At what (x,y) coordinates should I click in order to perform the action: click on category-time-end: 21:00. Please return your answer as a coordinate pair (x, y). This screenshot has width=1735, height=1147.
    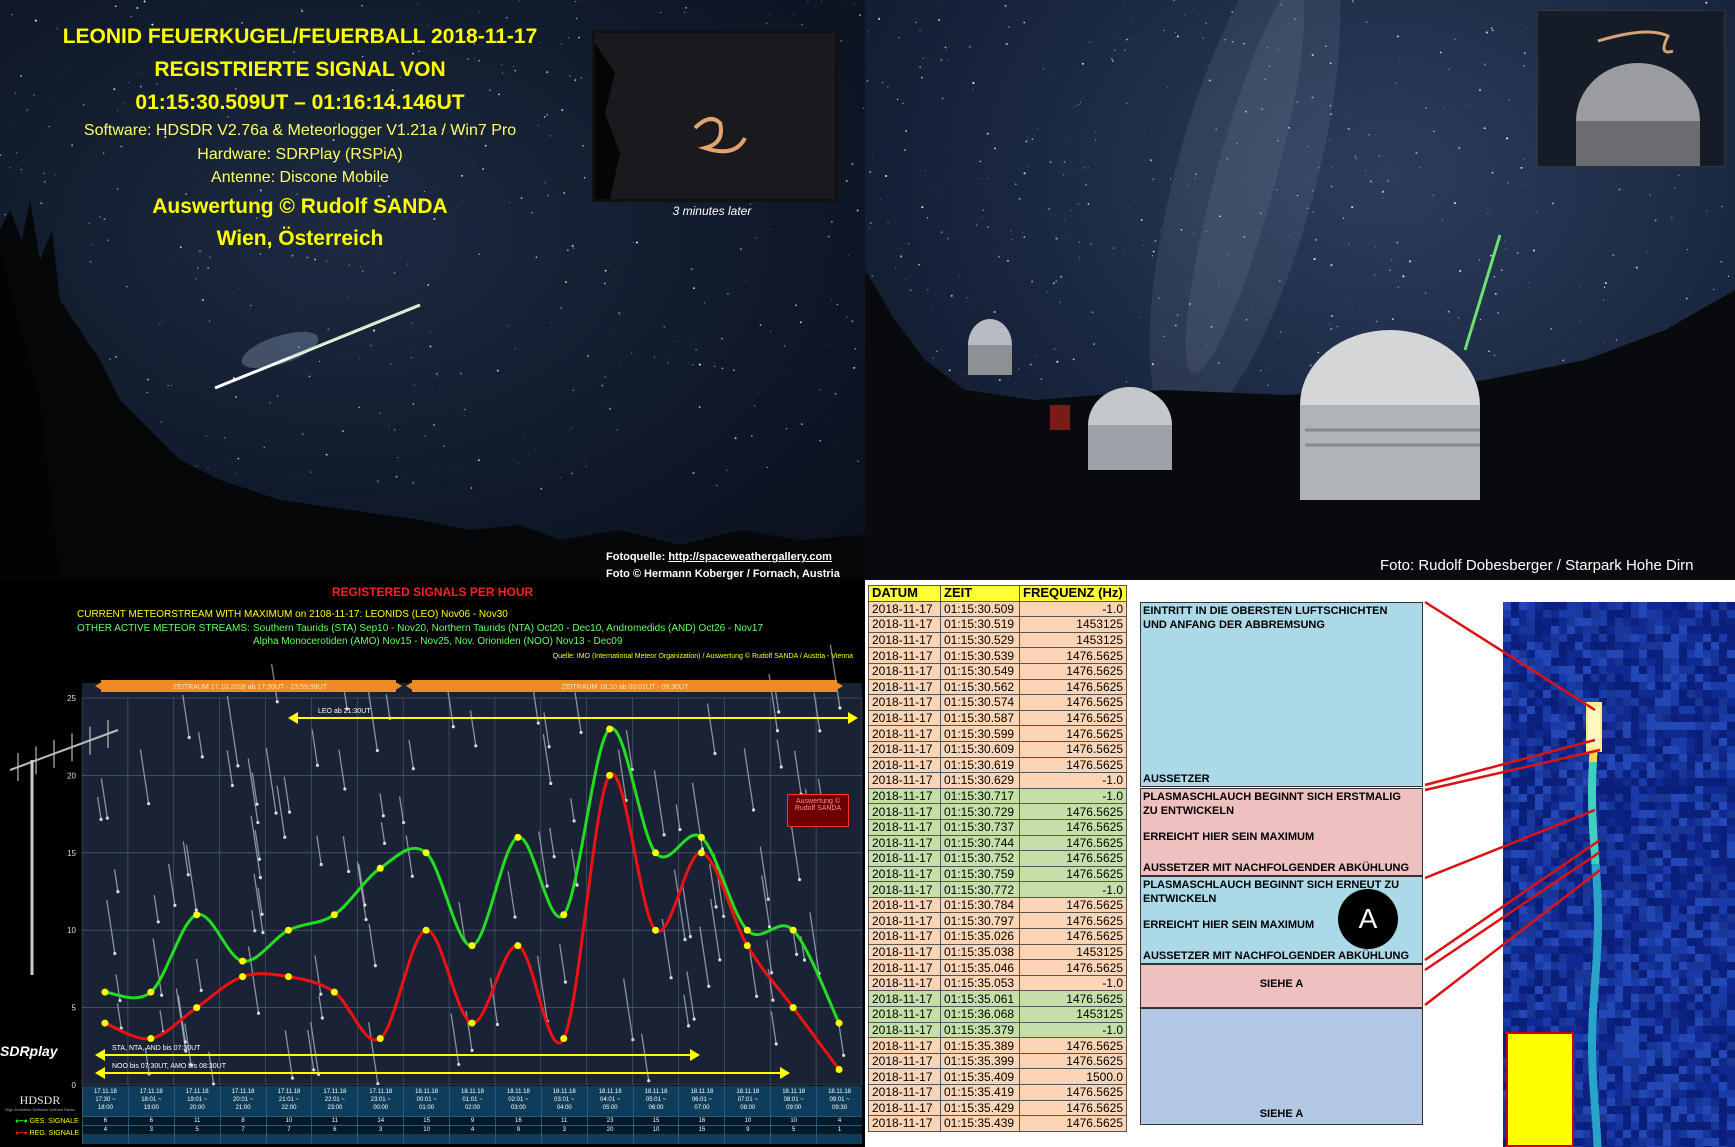
    Looking at the image, I should click on (243, 1108).